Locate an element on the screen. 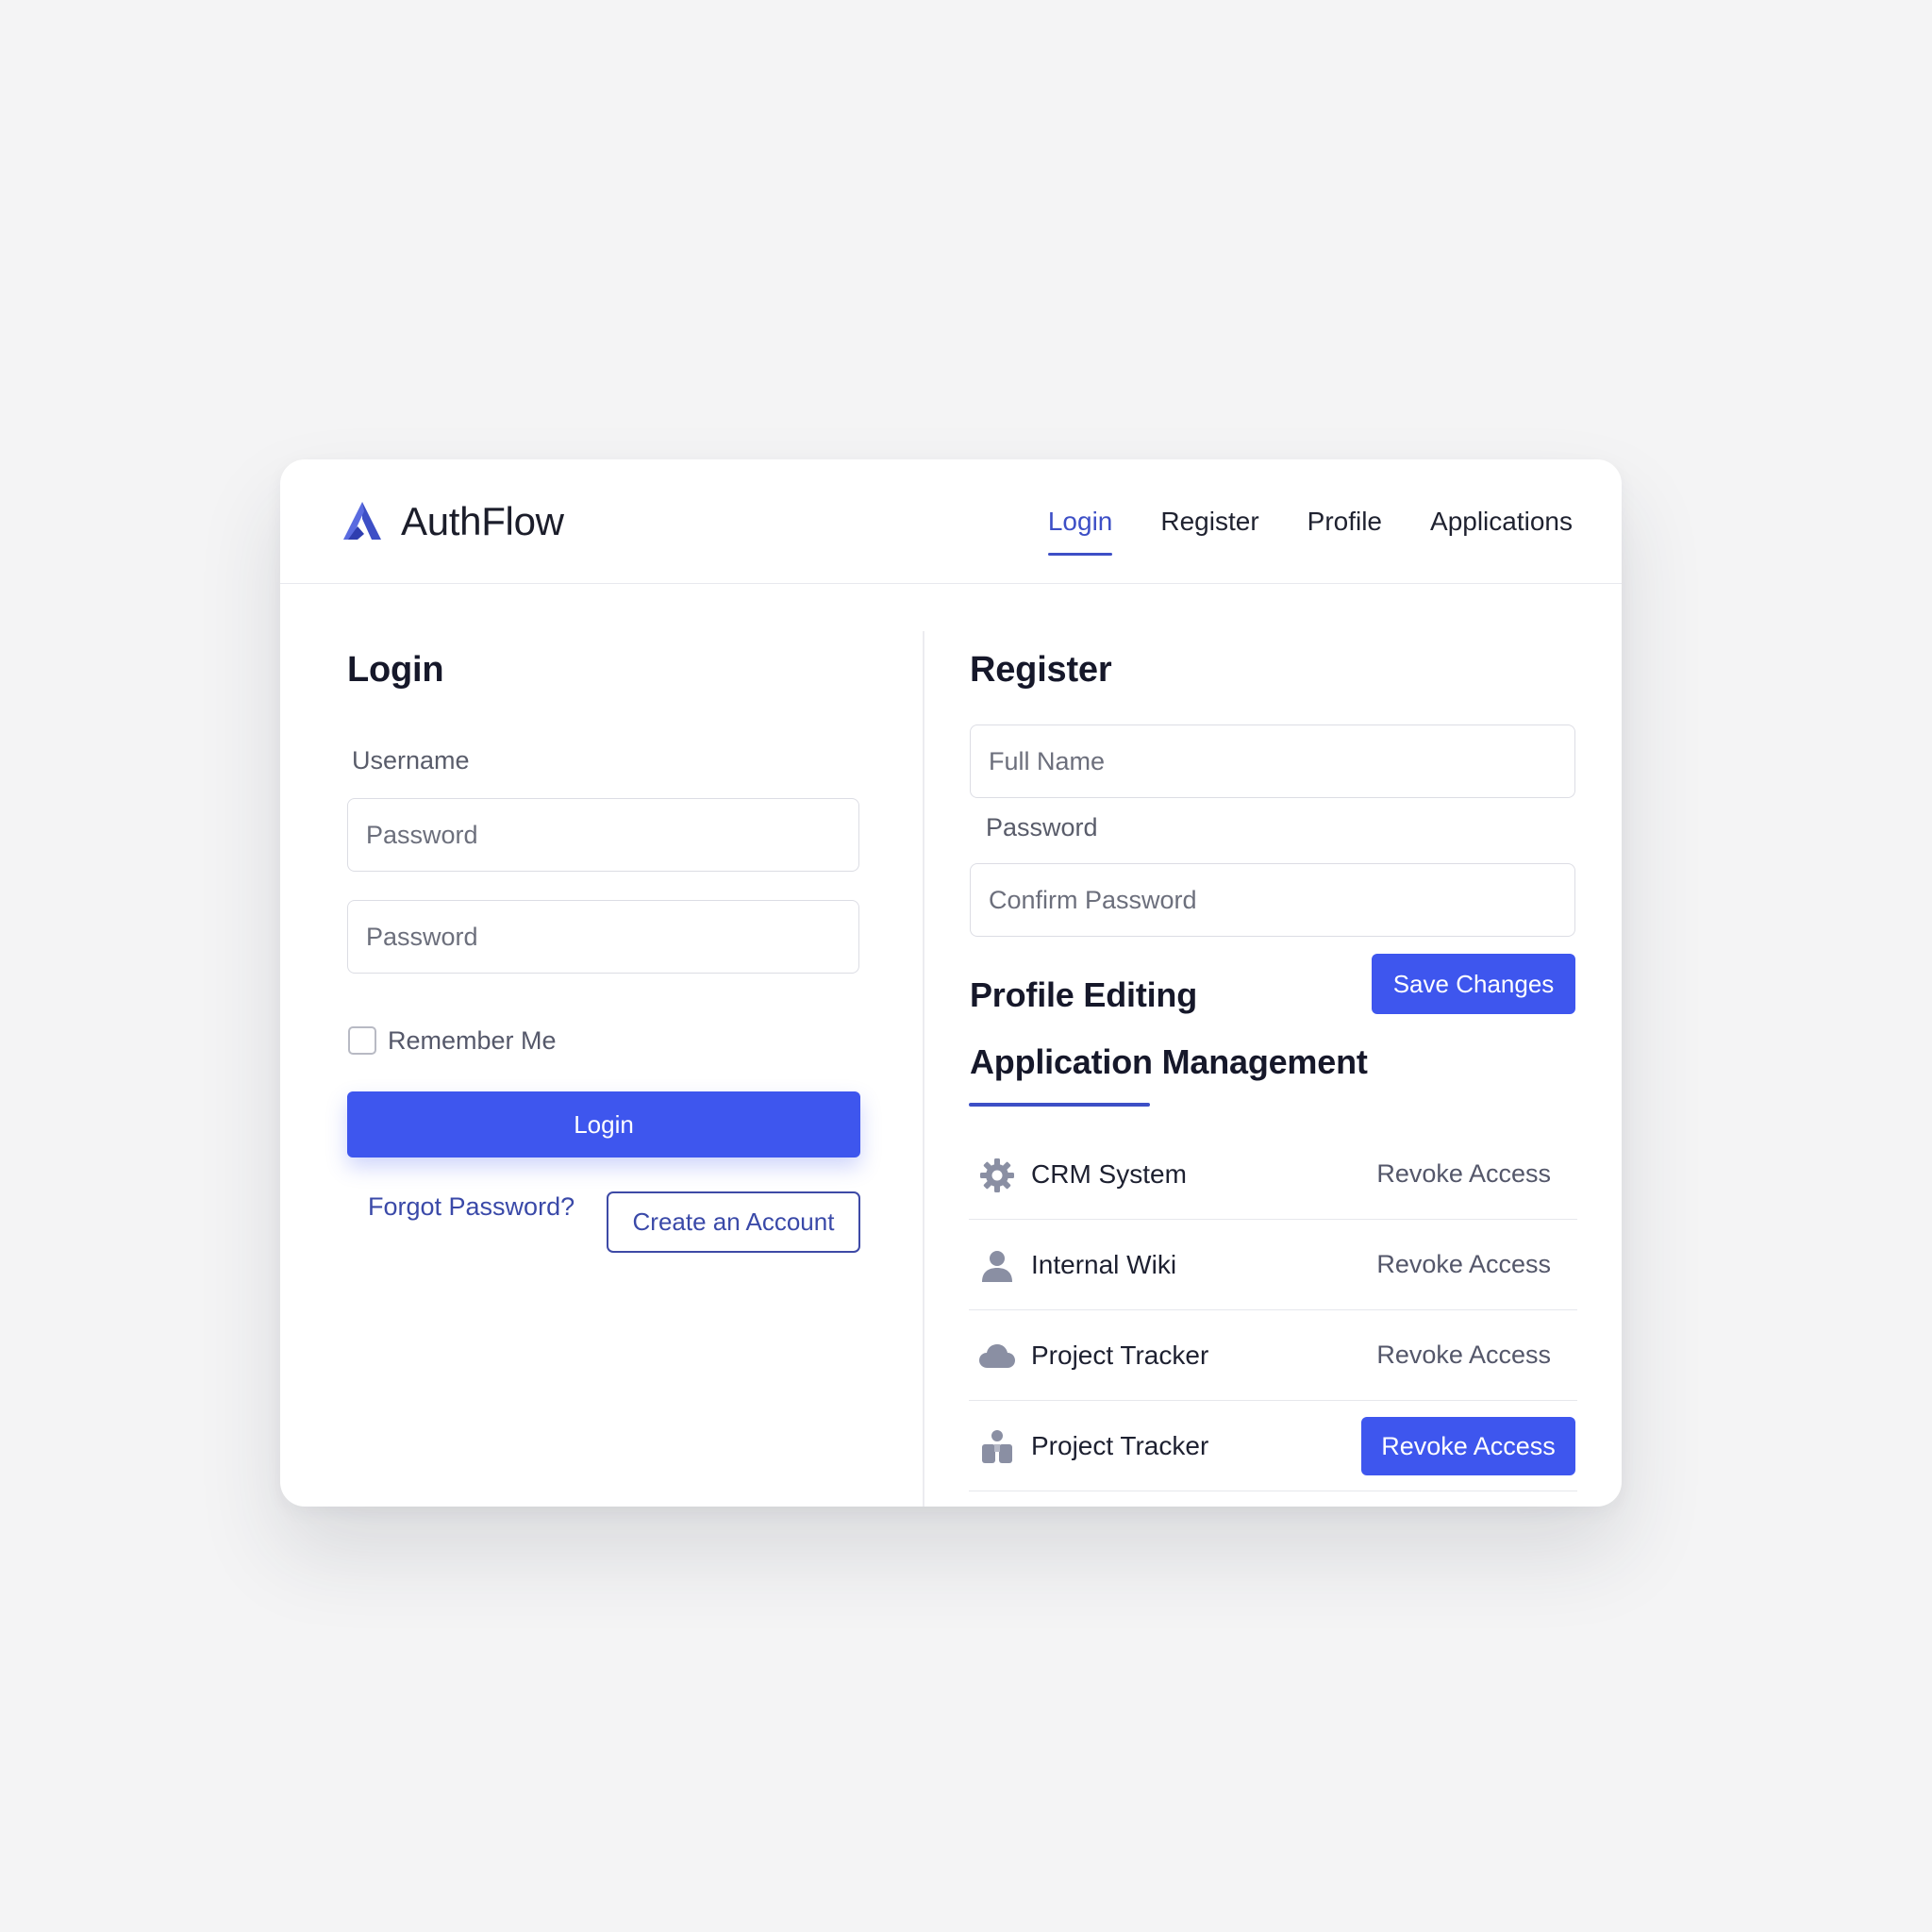 The width and height of the screenshot is (1932, 1932). app-name-crm: CRM System is located at coordinates (1109, 1174).